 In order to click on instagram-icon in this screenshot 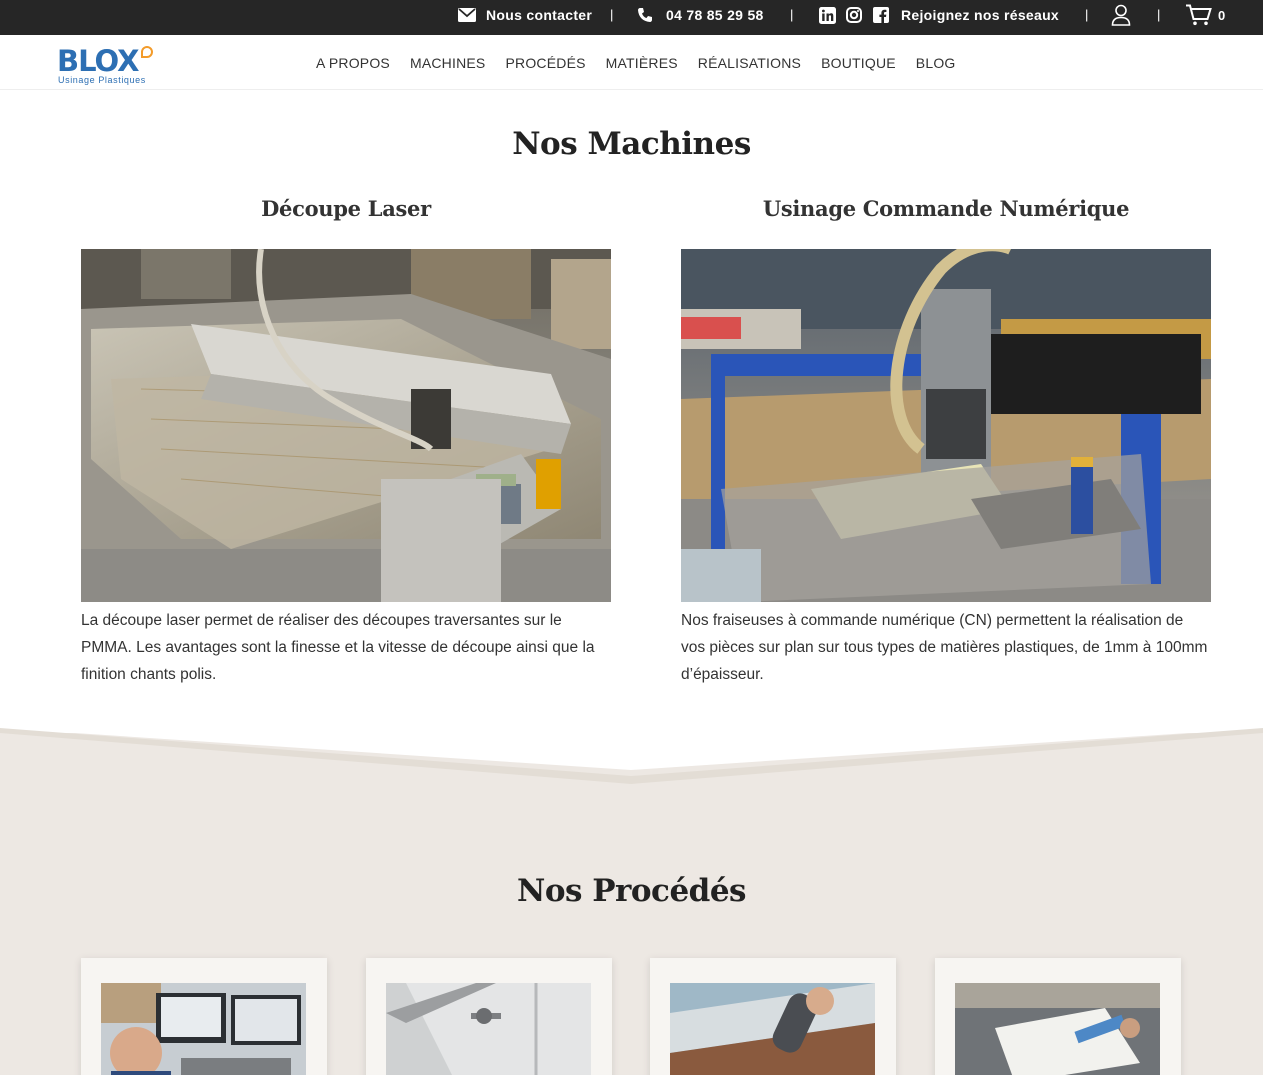, I will do `click(854, 15)`.